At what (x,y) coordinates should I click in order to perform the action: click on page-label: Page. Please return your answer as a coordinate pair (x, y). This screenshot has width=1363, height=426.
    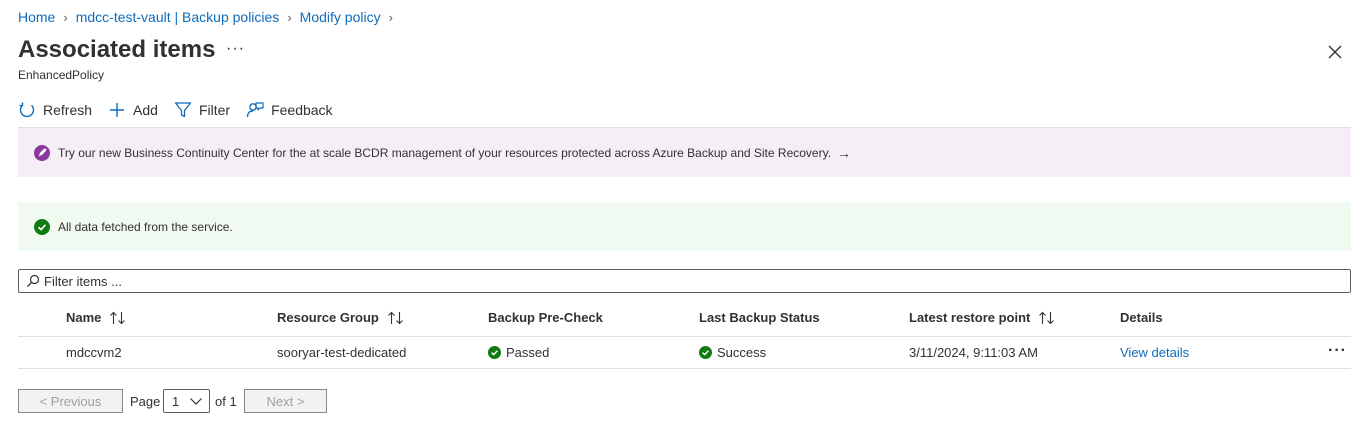
    Looking at the image, I should click on (145, 401).